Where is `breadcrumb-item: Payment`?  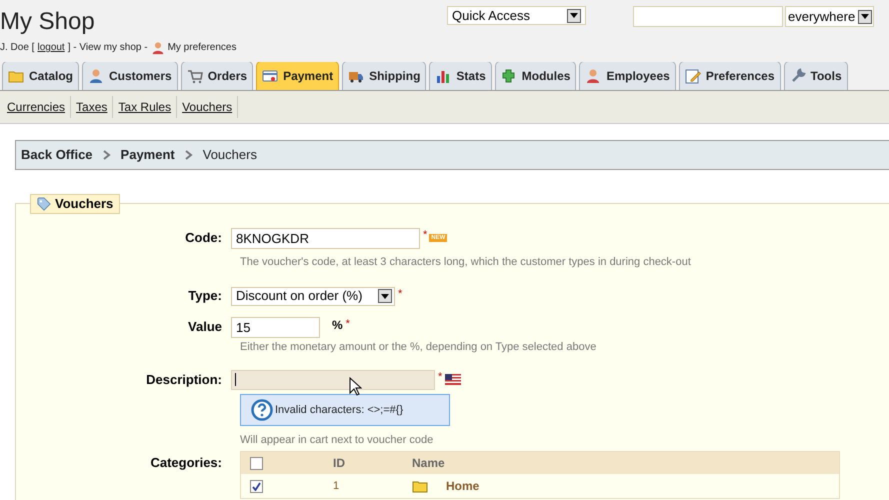
breadcrumb-item: Payment is located at coordinates (147, 155).